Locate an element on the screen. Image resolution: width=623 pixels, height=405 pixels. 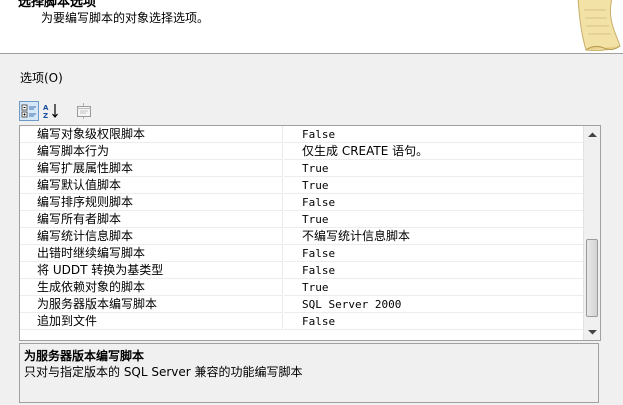
alphabetical-button: A Z is located at coordinates (51, 111).